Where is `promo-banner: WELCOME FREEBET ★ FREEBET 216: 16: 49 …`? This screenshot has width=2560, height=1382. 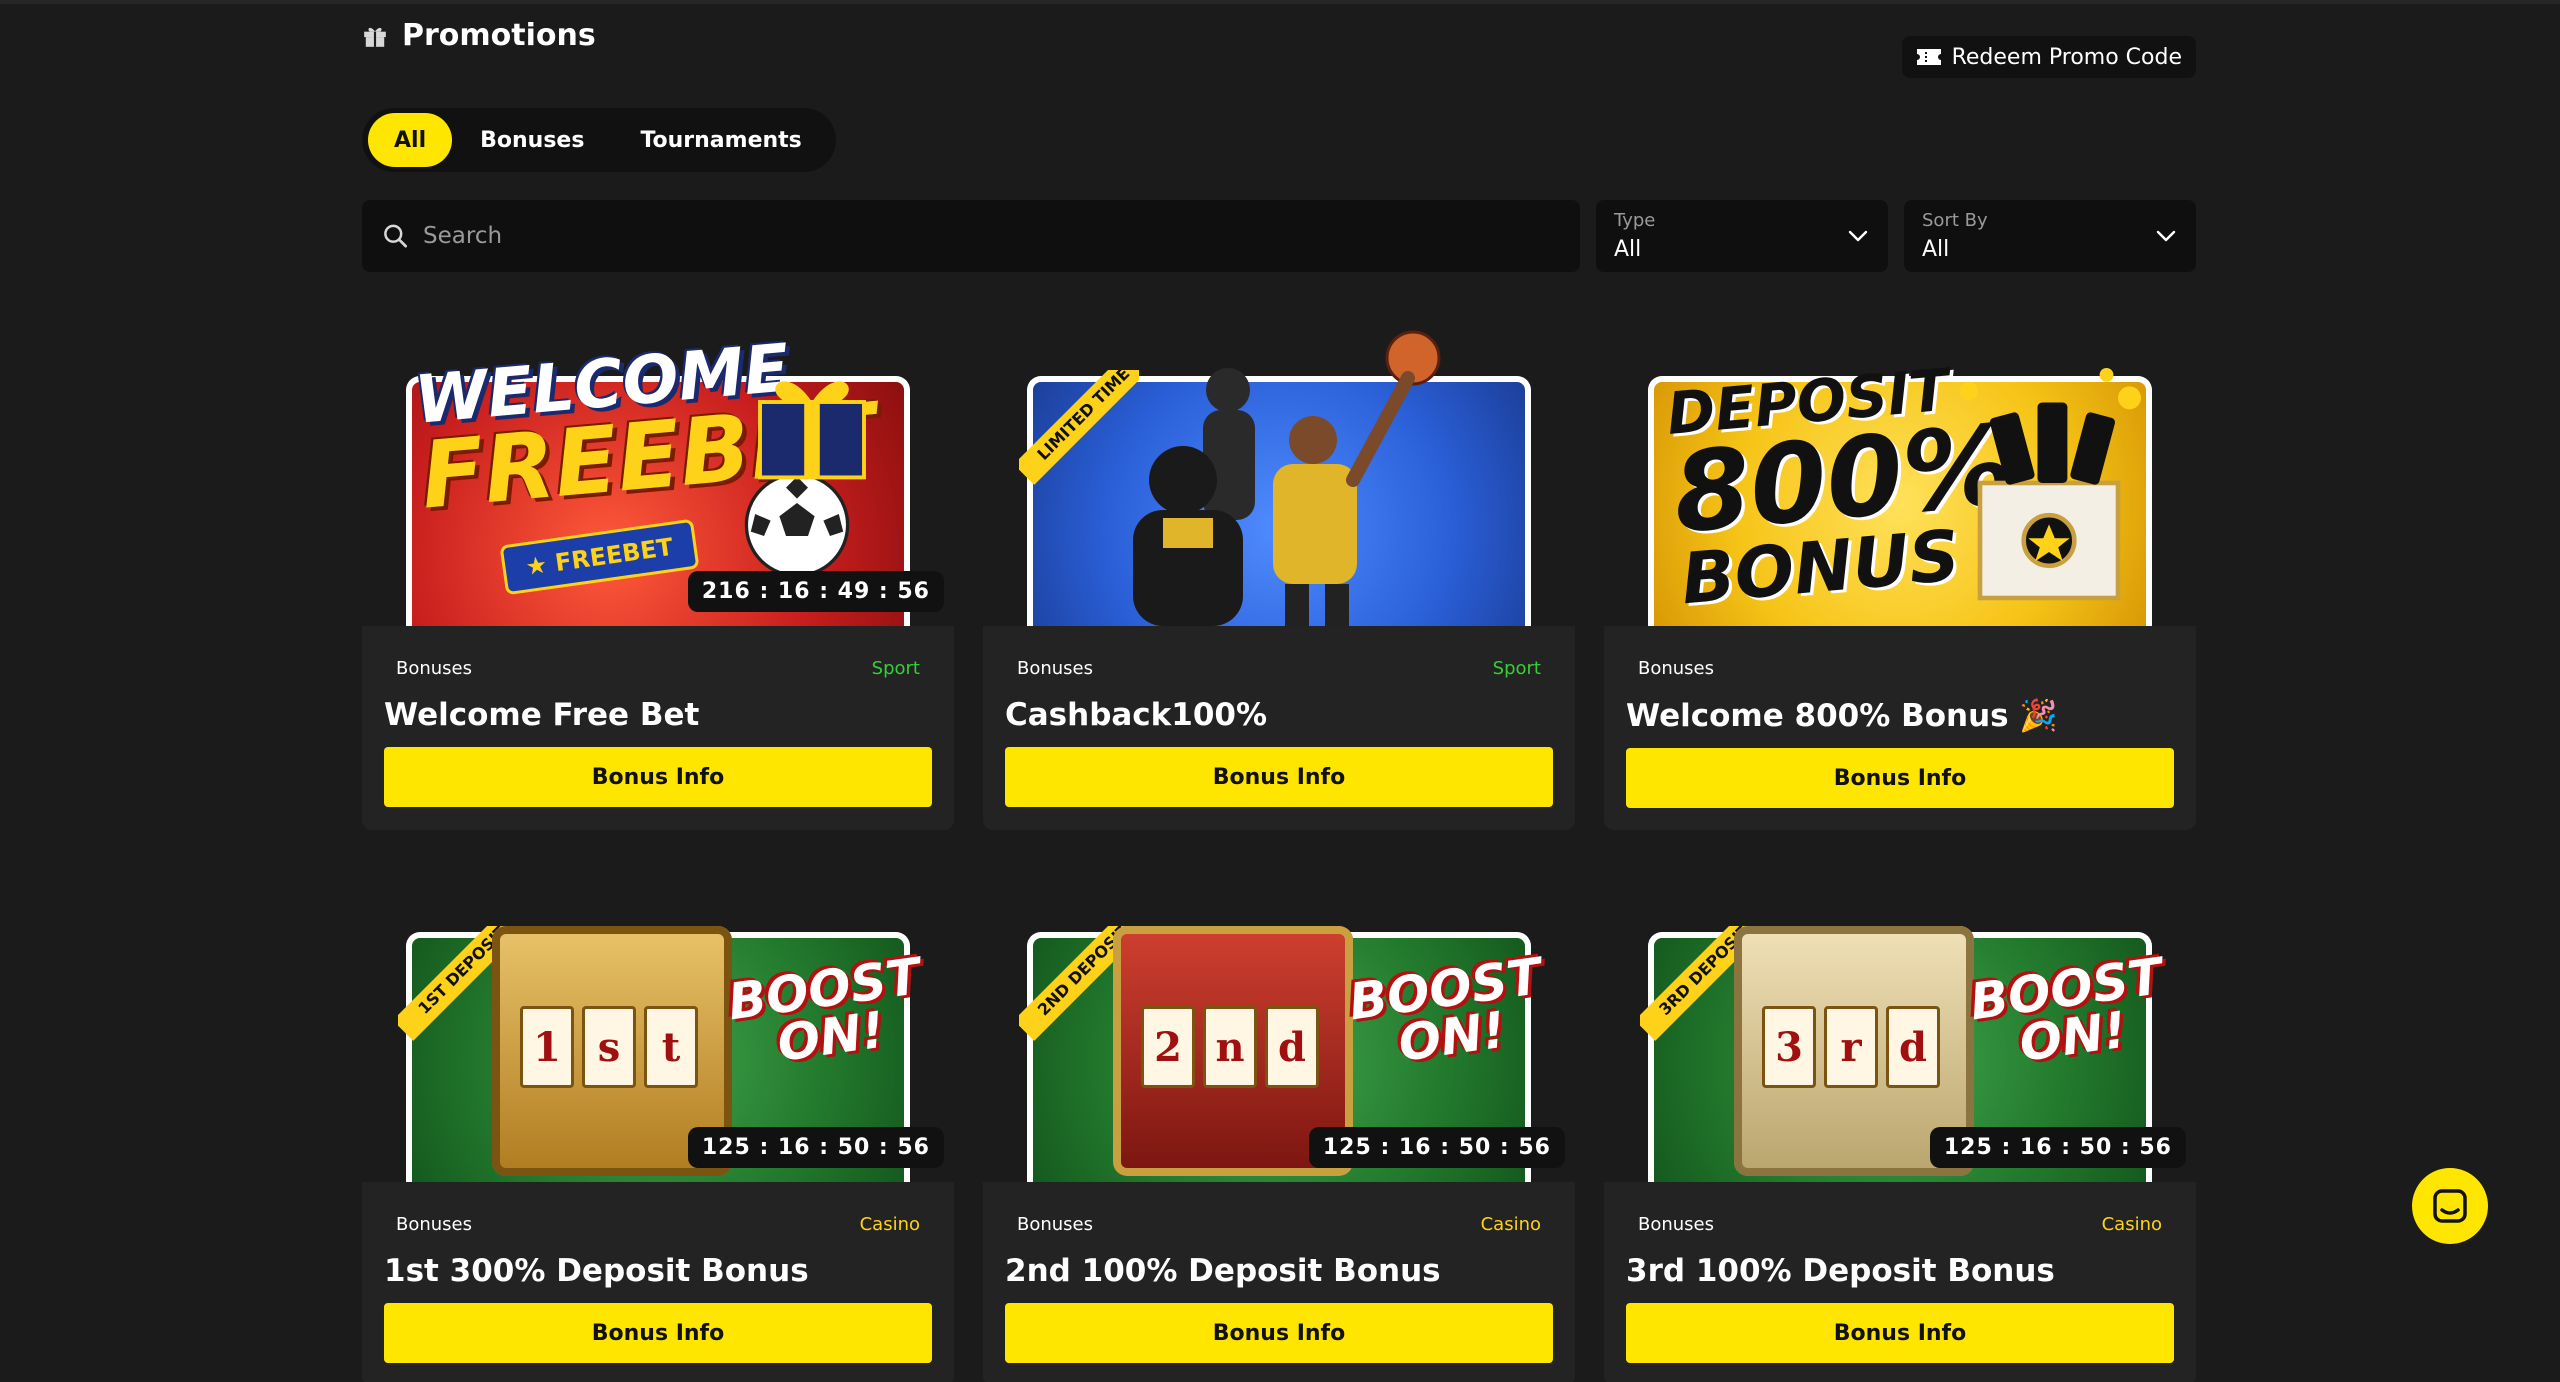 promo-banner: WELCOME FREEBET ★ FREEBET 216: 16: 49 … is located at coordinates (658, 468).